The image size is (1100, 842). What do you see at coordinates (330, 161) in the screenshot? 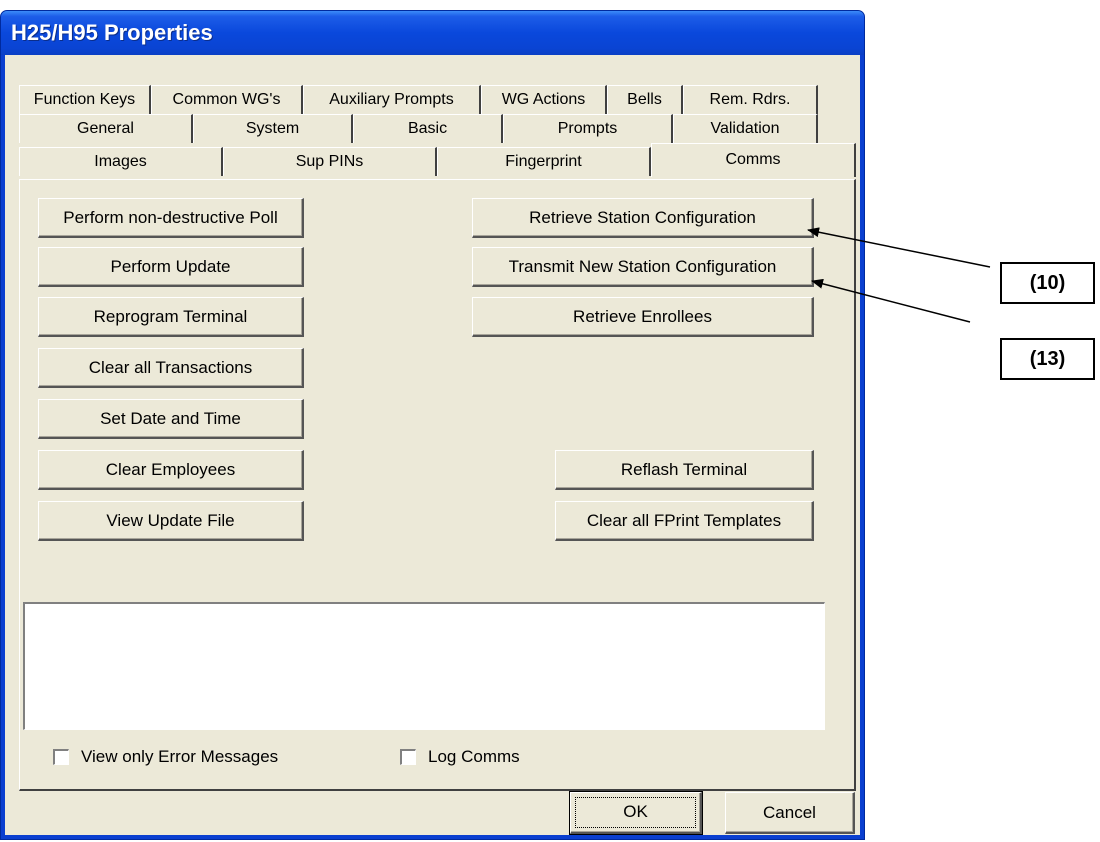
I see `tab-sup-pins: Sup PINs` at bounding box center [330, 161].